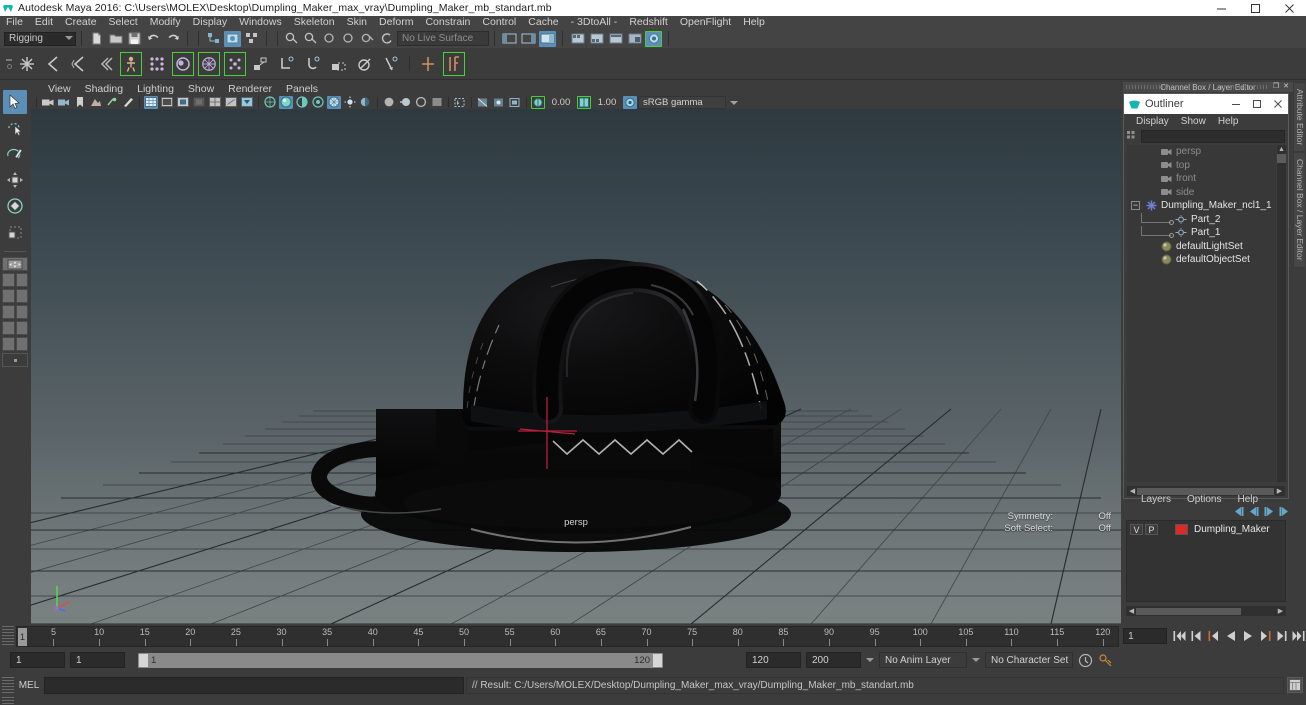 Image resolution: width=1306 pixels, height=705 pixels. What do you see at coordinates (1255, 8) in the screenshot?
I see `maximize-button` at bounding box center [1255, 8].